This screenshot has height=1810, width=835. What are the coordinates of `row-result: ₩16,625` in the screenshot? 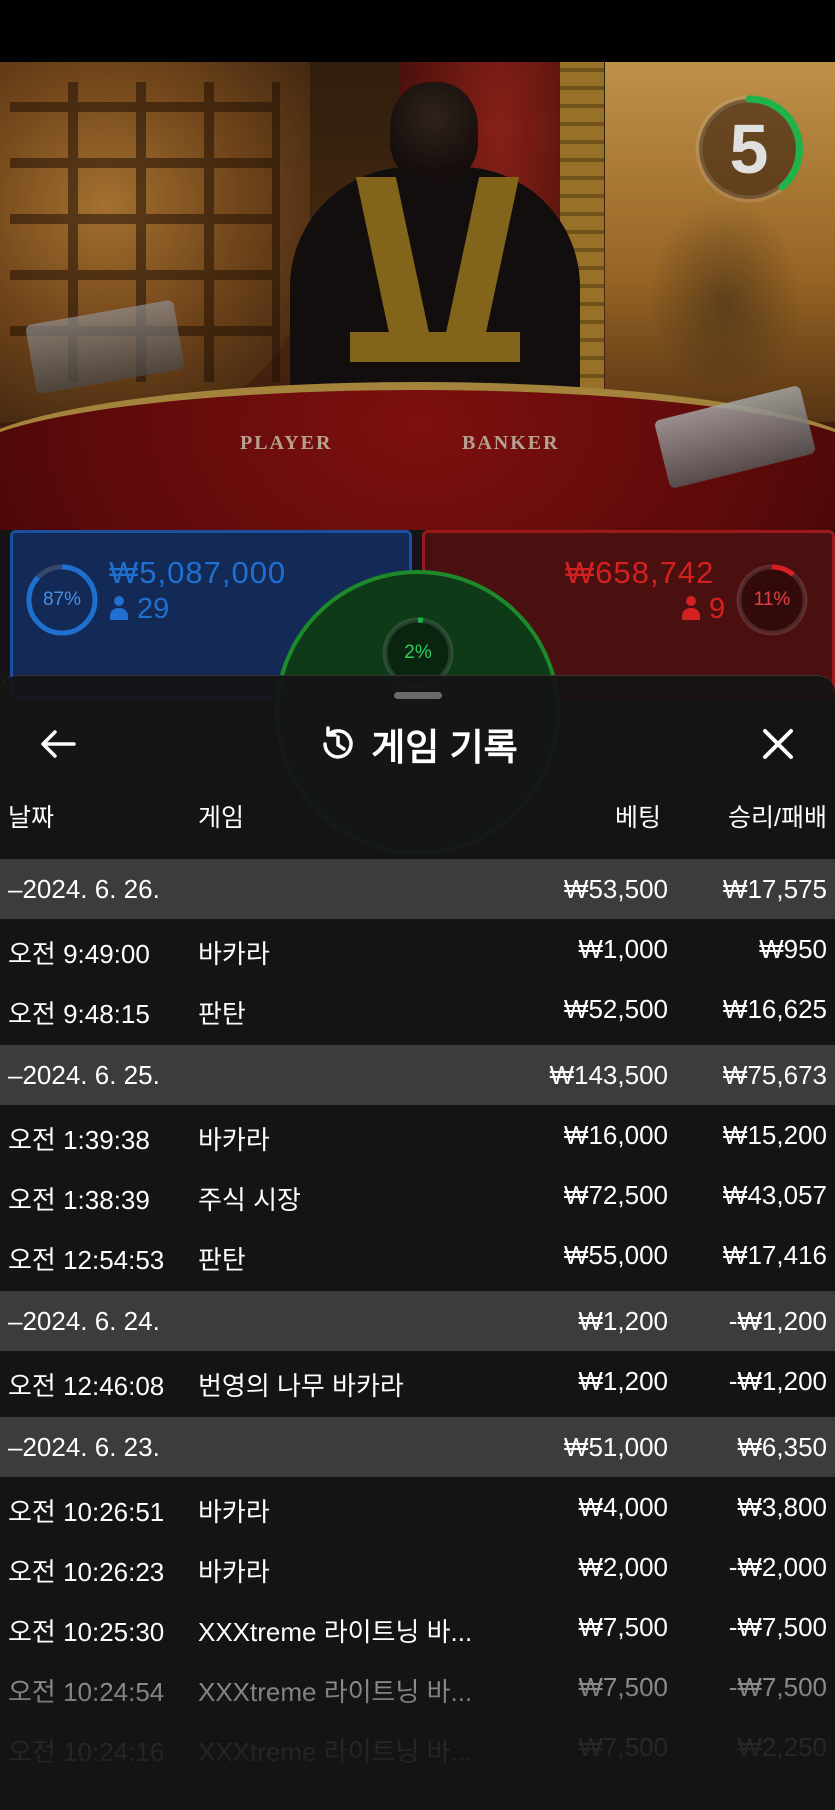 It's located at (774, 1009).